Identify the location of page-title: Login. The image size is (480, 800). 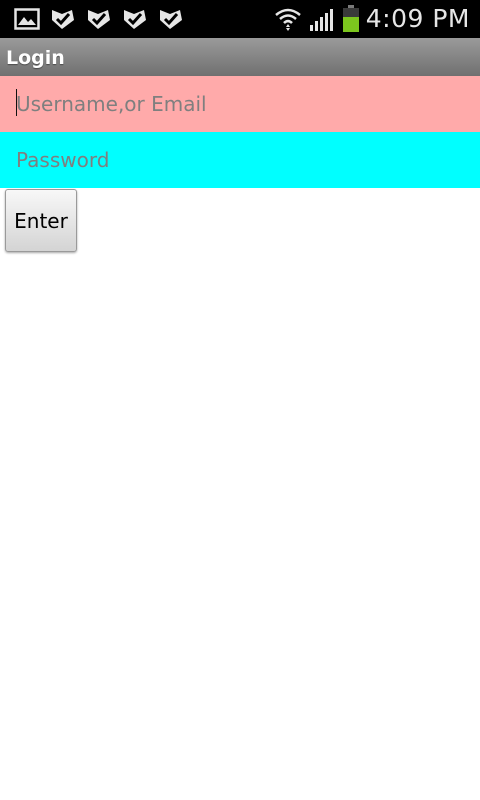
(35, 58).